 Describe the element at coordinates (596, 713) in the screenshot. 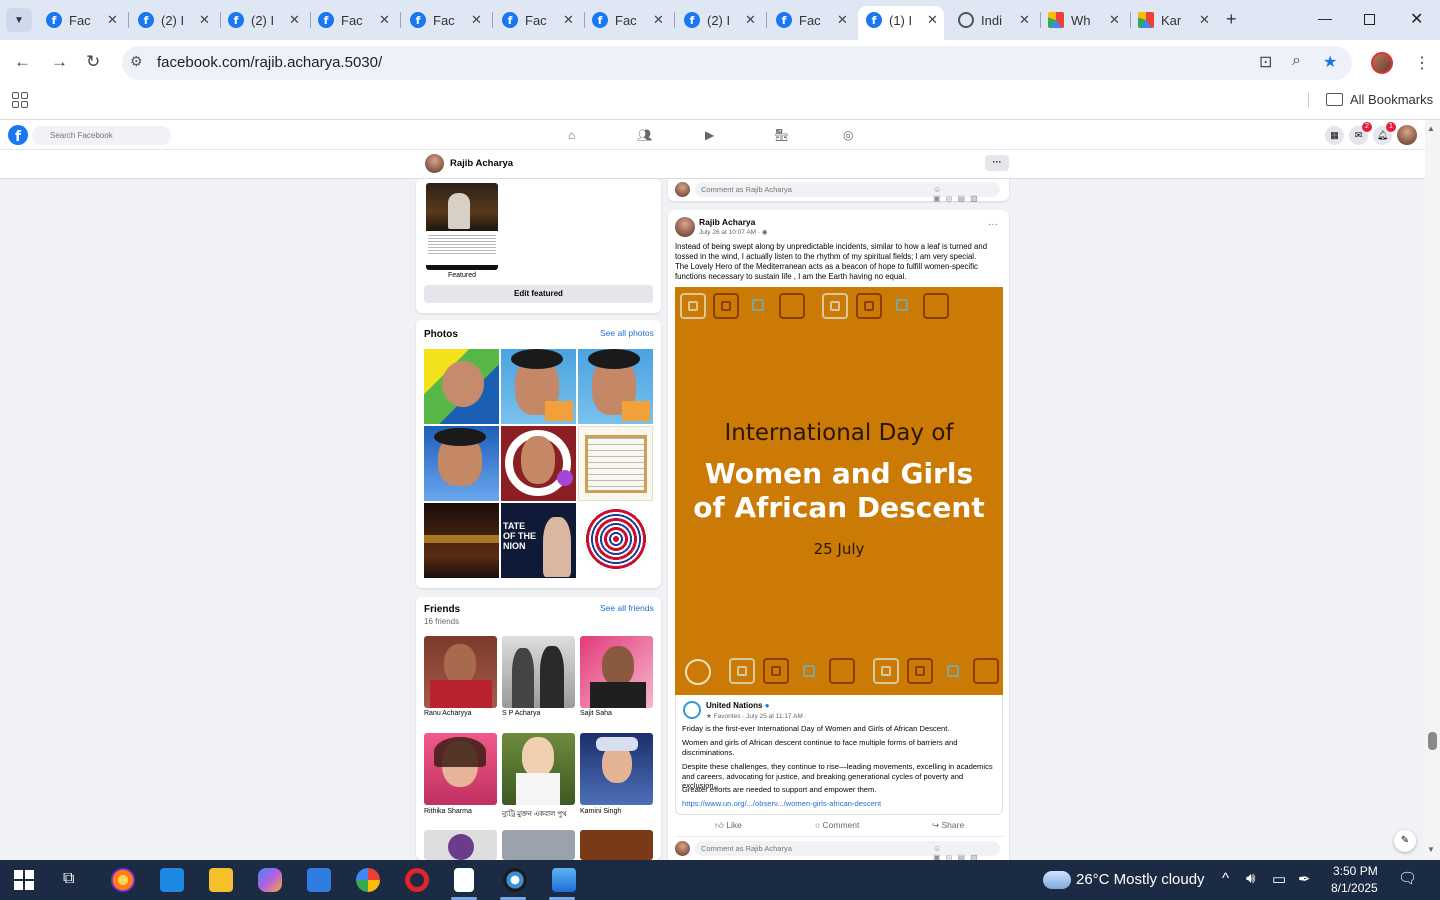

I see `friend-name: Sajit Saha` at that location.